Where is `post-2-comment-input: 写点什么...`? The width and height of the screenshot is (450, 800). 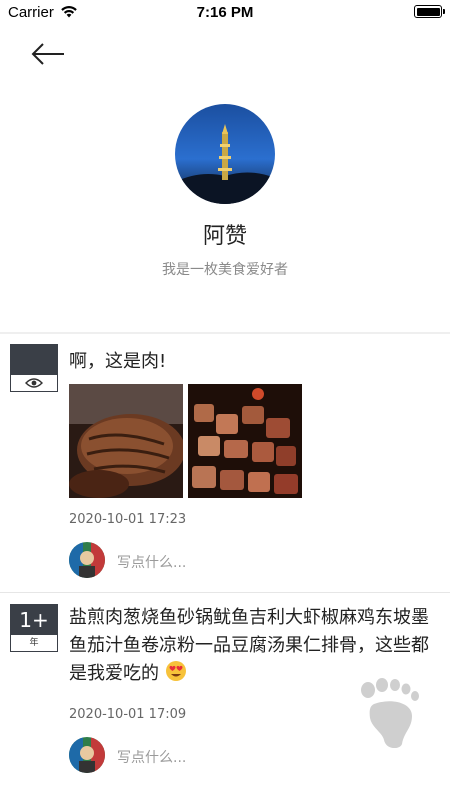
post-2-comment-input: 写点什么... is located at coordinates (151, 757).